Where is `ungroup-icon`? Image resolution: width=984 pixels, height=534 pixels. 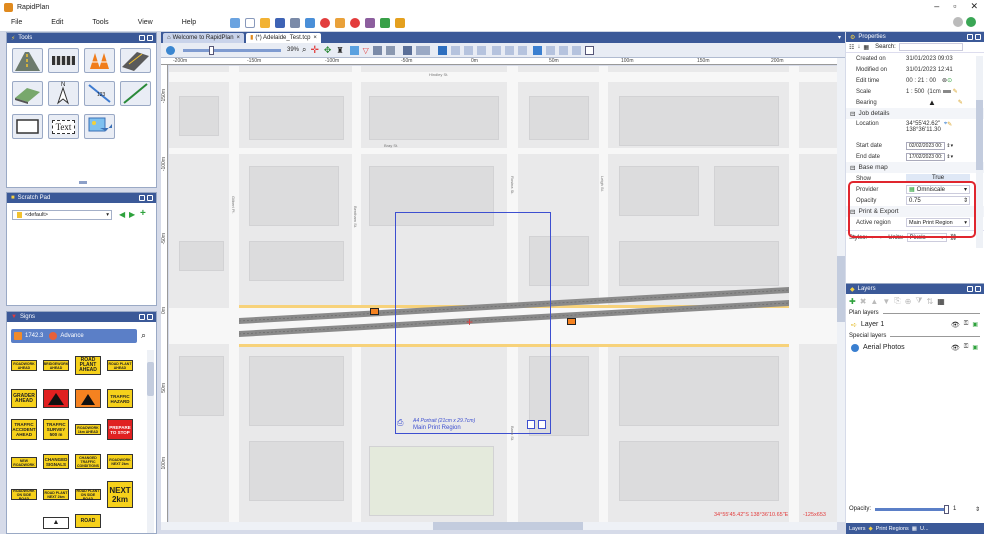
ungroup-icon is located at coordinates (509, 50).